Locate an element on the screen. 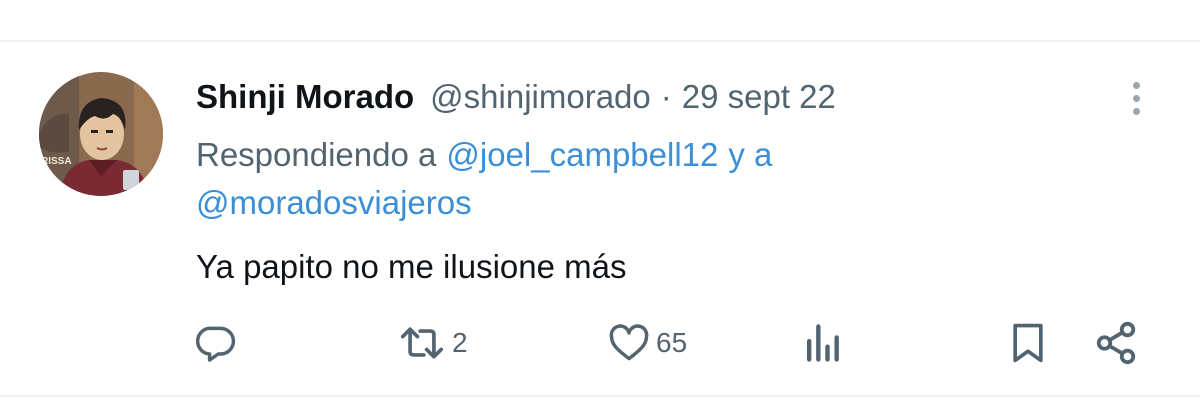 The width and height of the screenshot is (1200, 402). reply-button is located at coordinates (216, 343).